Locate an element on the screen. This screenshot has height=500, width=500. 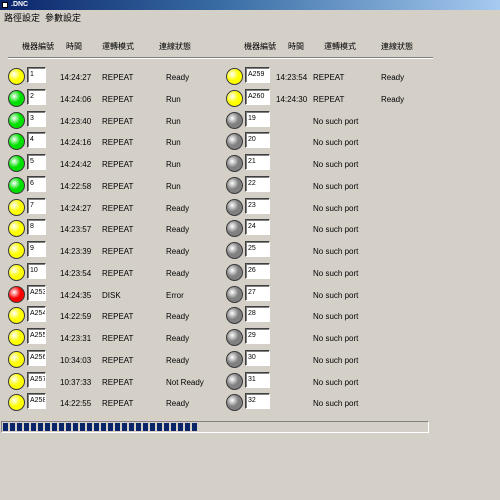
machine-id-field: 21 is located at coordinates (257, 162).